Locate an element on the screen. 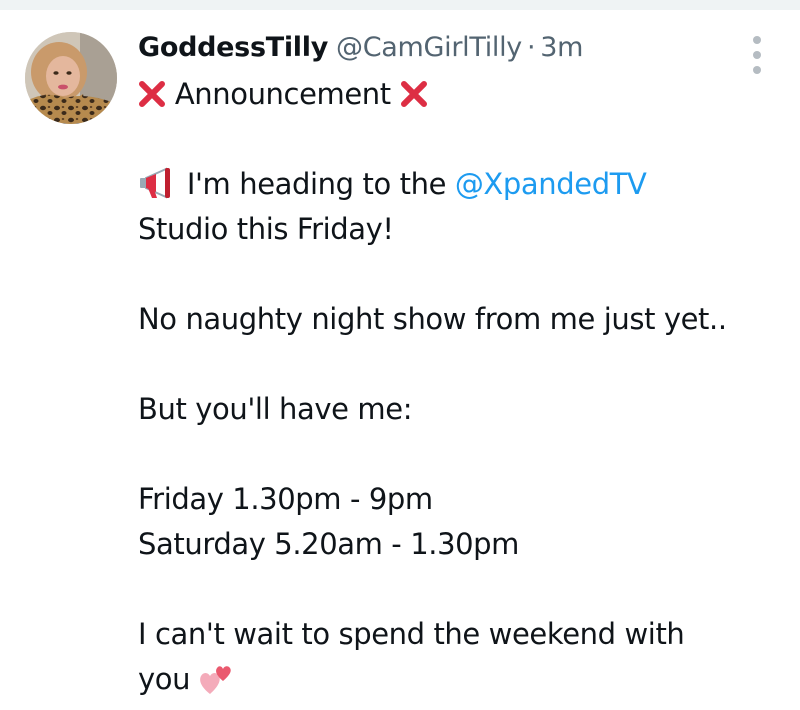 The image size is (800, 710). tweet-line-7: I can't wait to spend the weekend with is located at coordinates (411, 634).